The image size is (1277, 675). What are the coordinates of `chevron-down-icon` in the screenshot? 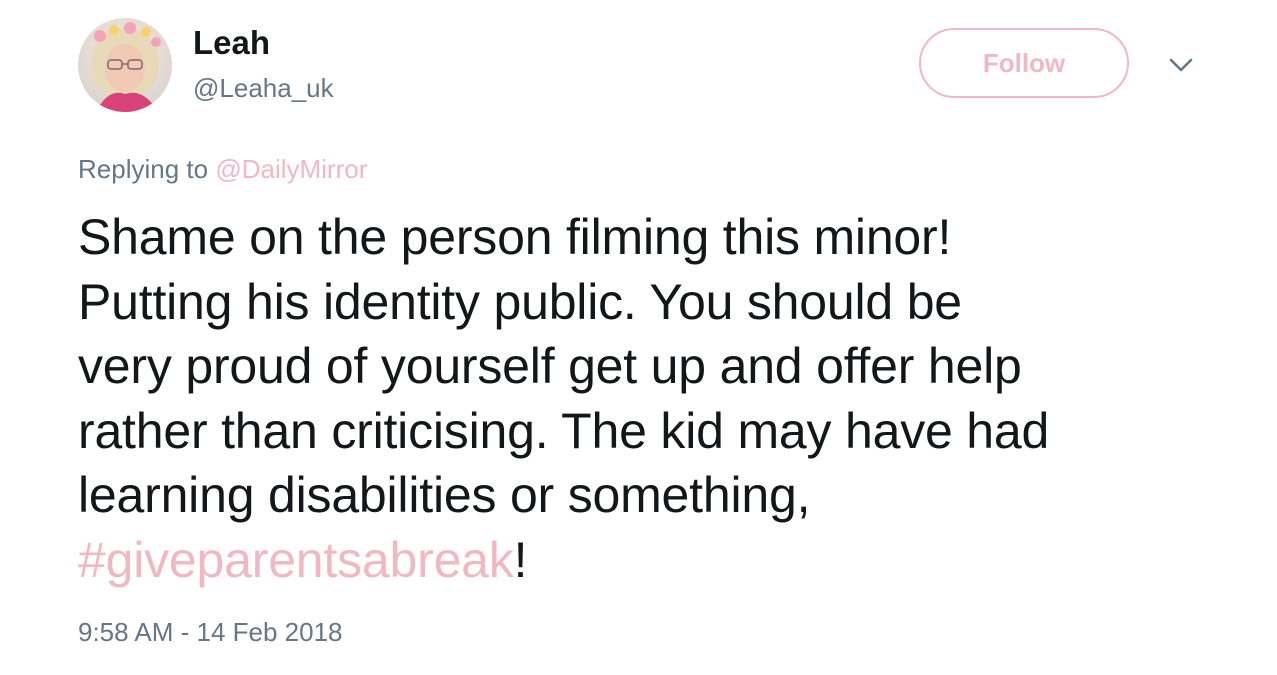 It's located at (1181, 65).